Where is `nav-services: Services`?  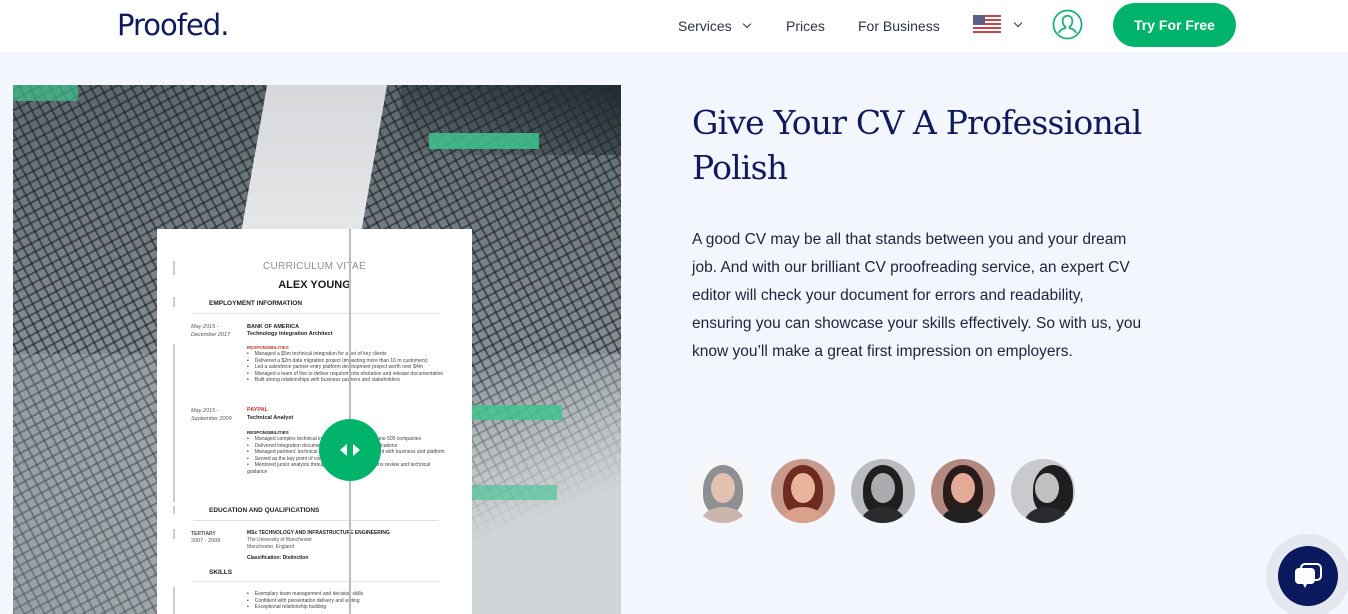 nav-services: Services is located at coordinates (714, 26).